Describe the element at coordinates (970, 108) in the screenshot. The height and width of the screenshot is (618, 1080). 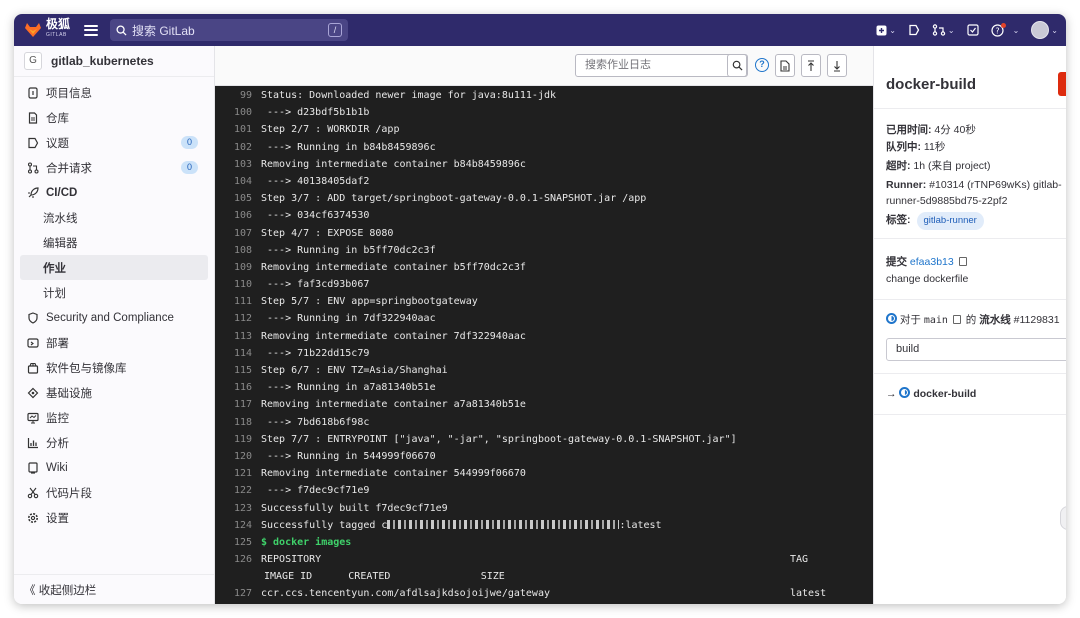
I see `divider` at that location.